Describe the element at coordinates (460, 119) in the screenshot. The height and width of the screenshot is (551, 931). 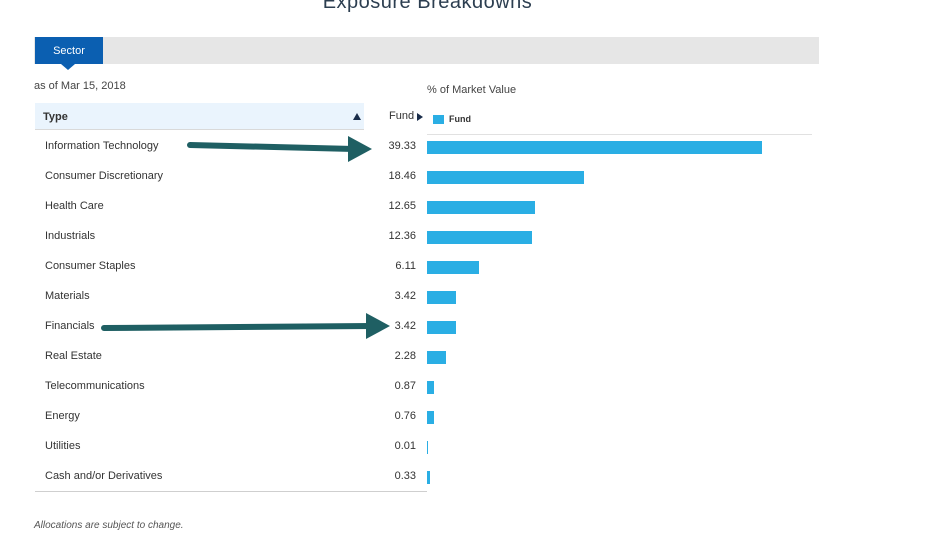
I see `legend-label-fund: Fund` at that location.